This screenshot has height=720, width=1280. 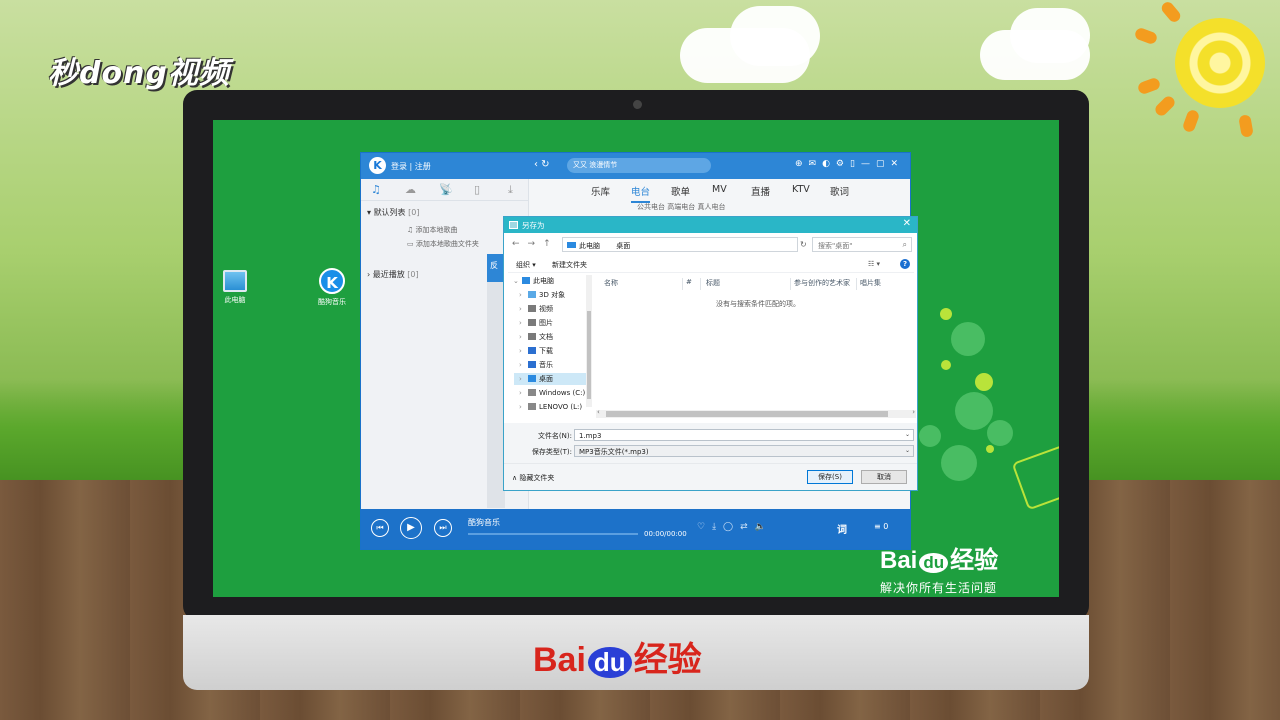 I want to click on column-name: 名称, so click(x=611, y=283).